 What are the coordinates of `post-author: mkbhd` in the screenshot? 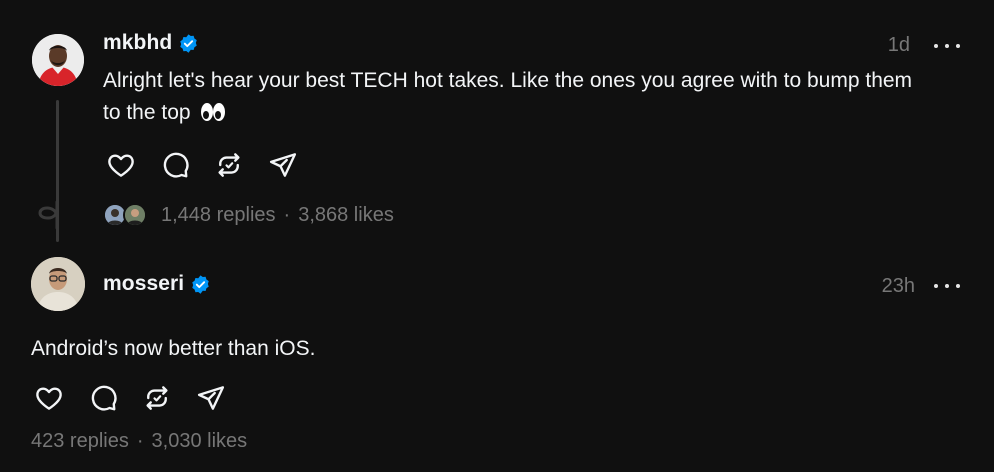 It's located at (151, 43).